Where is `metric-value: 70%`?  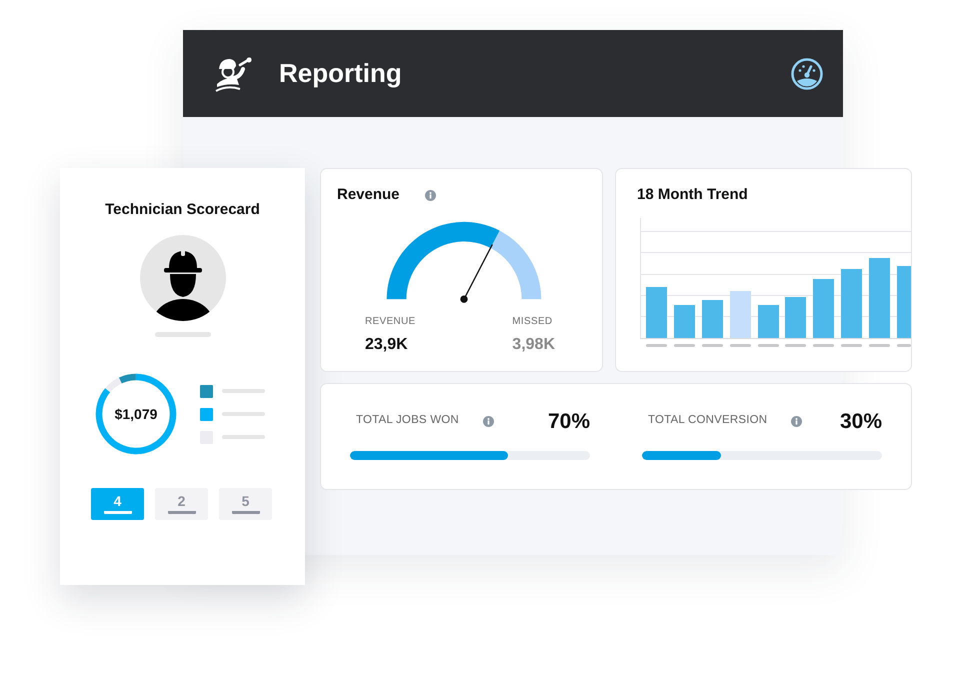
metric-value: 70% is located at coordinates (569, 421).